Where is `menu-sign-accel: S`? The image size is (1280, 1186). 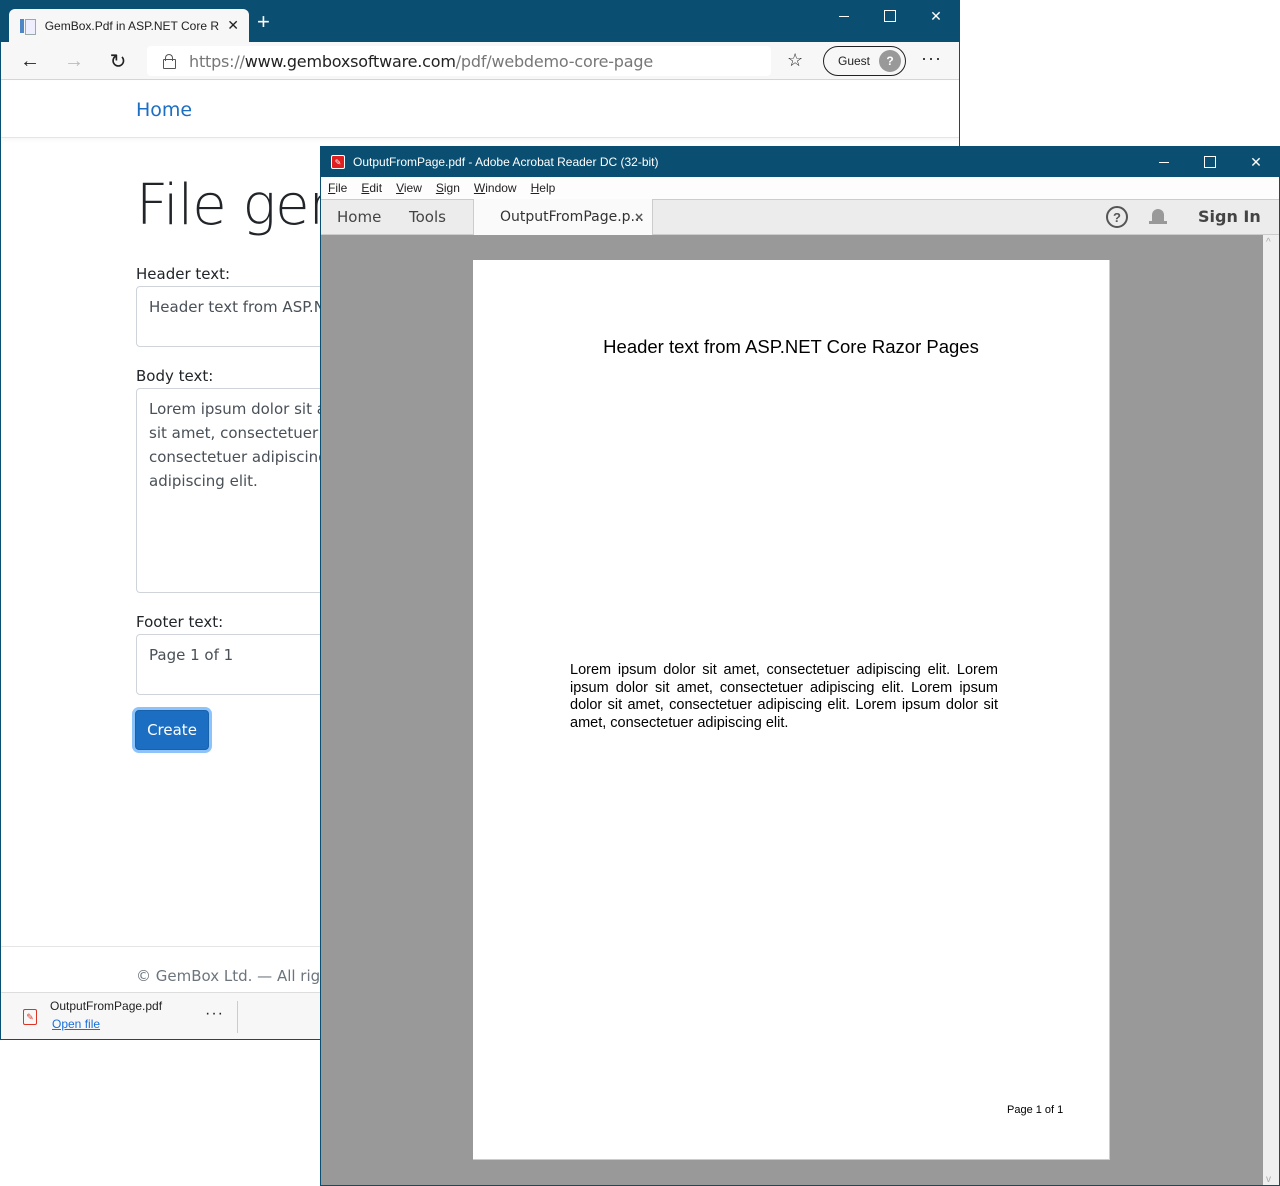 menu-sign-accel: S is located at coordinates (439, 188).